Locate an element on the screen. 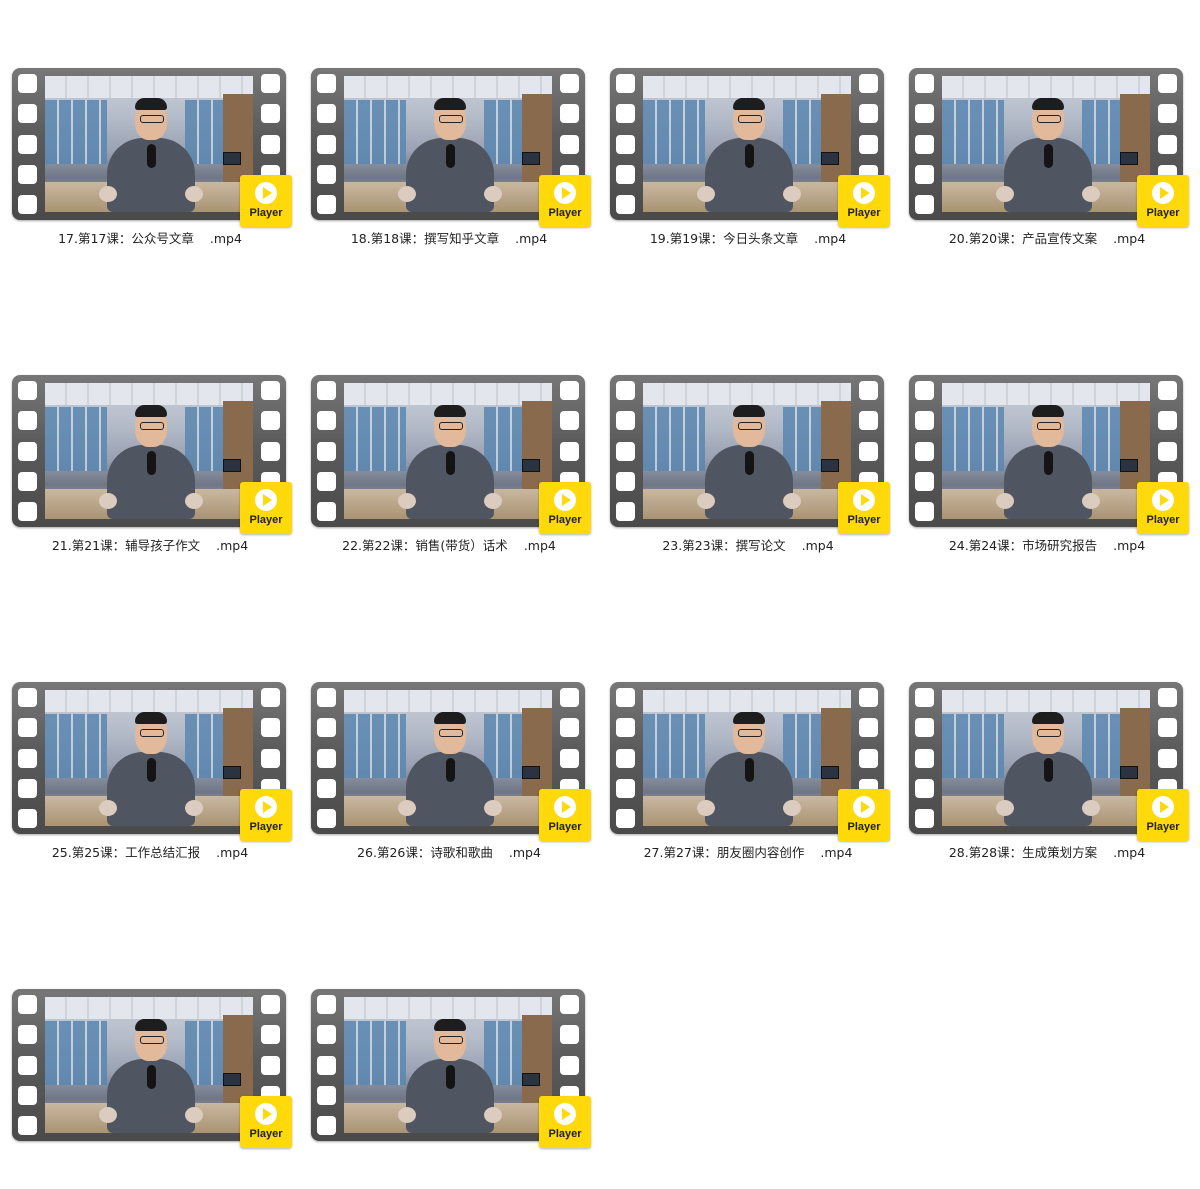  file-name: 26.第26课：诗歌和歌曲 .mp4 is located at coordinates (449, 851).